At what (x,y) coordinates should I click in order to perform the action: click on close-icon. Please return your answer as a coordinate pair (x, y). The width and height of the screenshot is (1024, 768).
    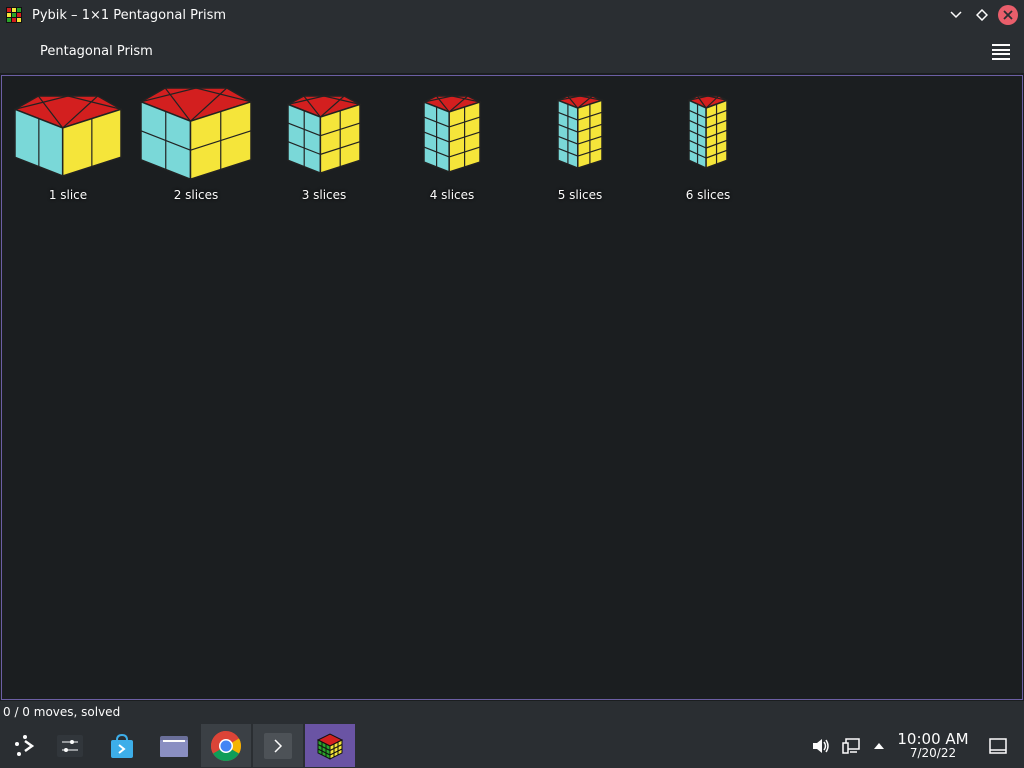
    Looking at the image, I should click on (1008, 15).